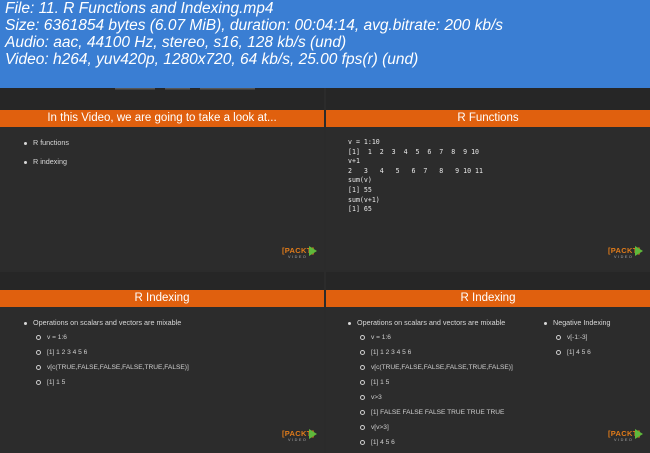 This screenshot has width=650, height=453. I want to click on sub-bullet-item: v[-1:-3], so click(572, 337).